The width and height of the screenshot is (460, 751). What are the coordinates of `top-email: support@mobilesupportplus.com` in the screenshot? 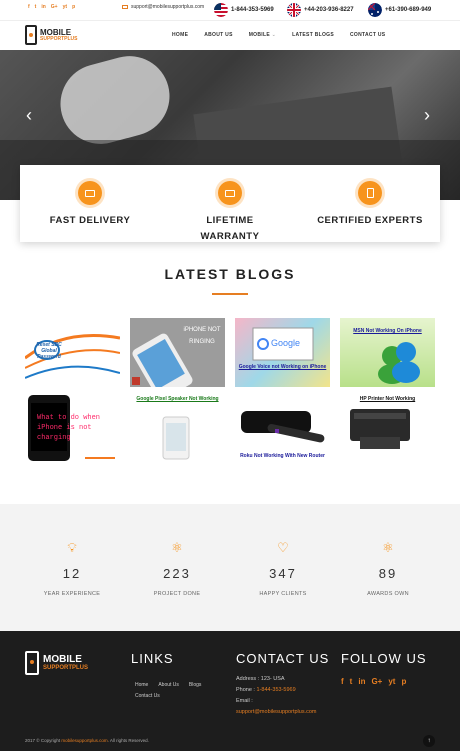 It's located at (163, 7).